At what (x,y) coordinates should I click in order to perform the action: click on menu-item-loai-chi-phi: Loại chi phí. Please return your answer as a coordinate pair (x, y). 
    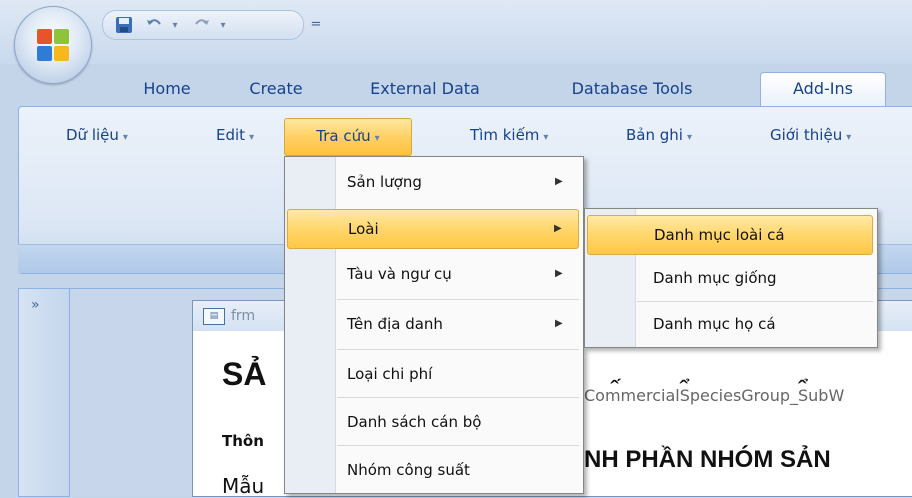
    Looking at the image, I should click on (433, 374).